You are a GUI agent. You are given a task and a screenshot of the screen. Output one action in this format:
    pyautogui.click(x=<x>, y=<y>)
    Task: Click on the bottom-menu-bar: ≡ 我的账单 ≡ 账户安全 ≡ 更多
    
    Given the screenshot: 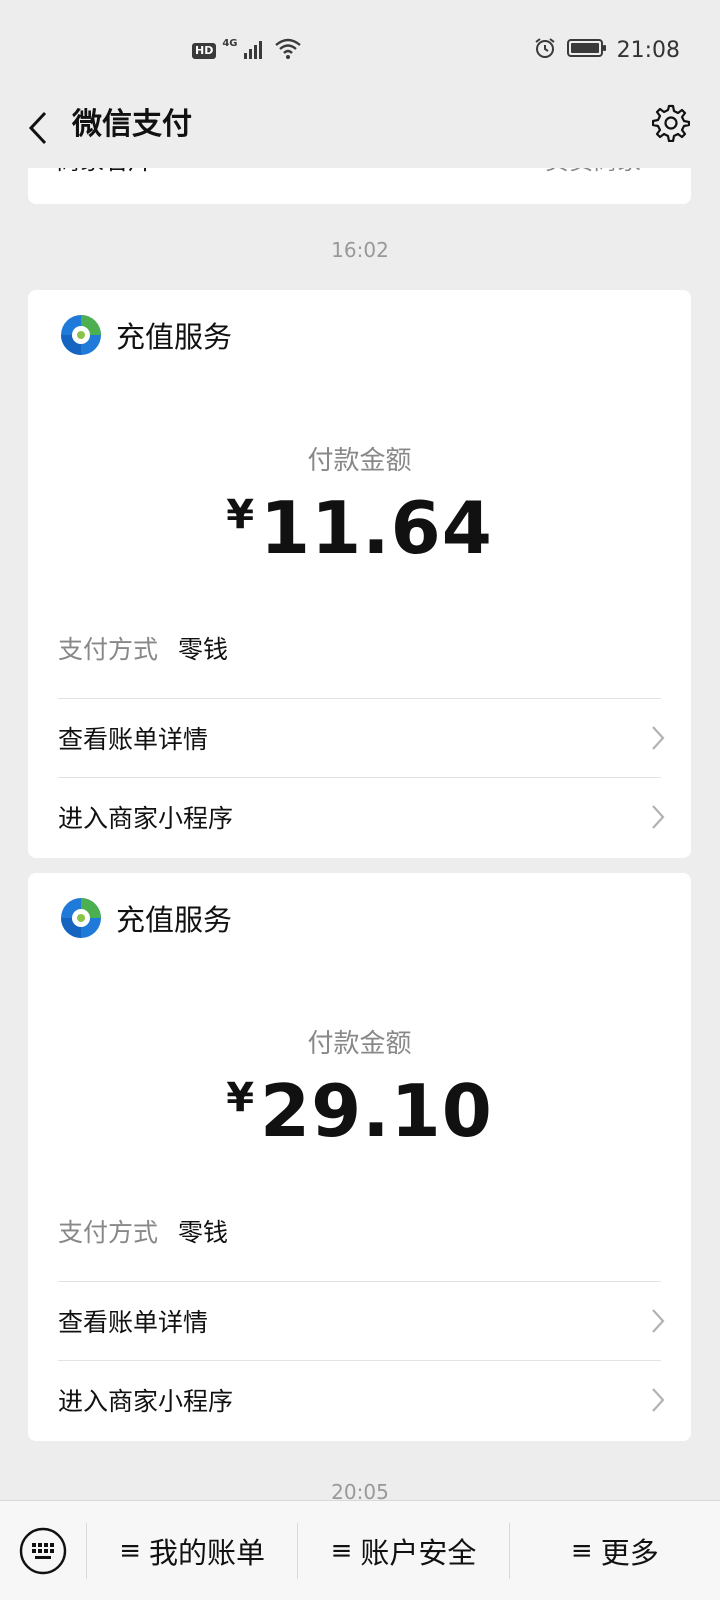 What is the action you would take?
    pyautogui.click(x=360, y=1550)
    